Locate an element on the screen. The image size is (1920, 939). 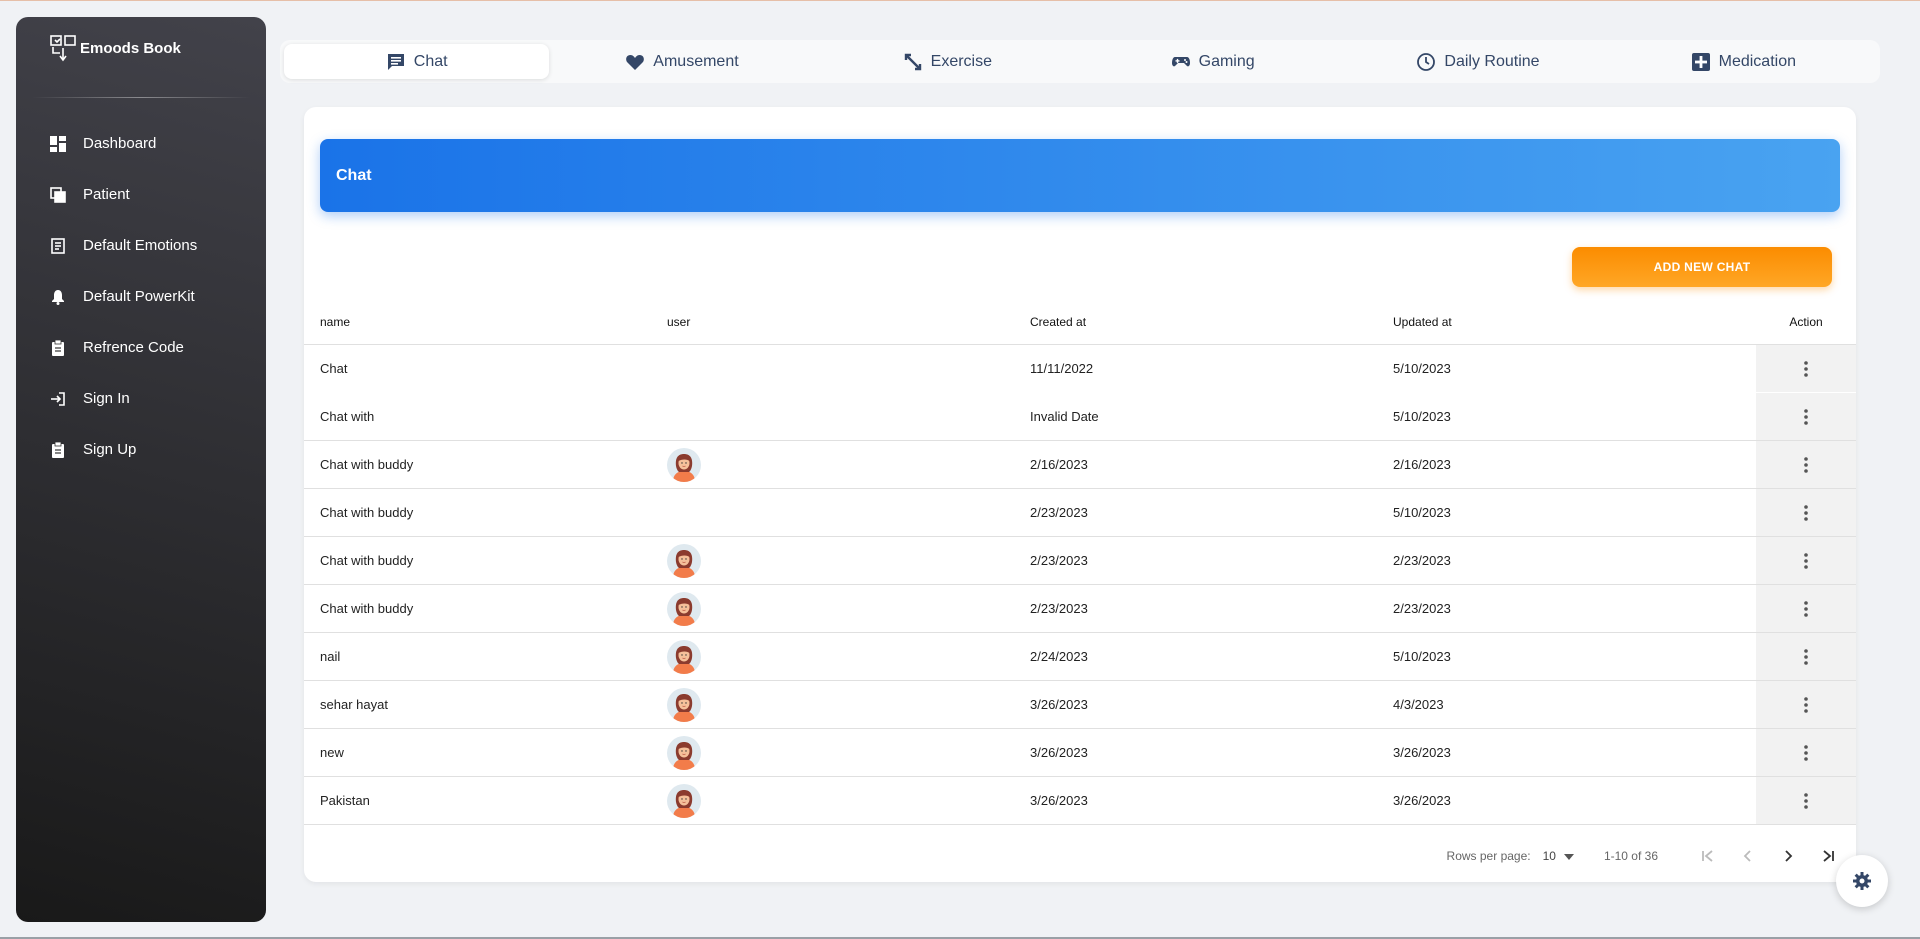
sidebar-item-default-powerkit: Default PowerKit is located at coordinates (141, 296).